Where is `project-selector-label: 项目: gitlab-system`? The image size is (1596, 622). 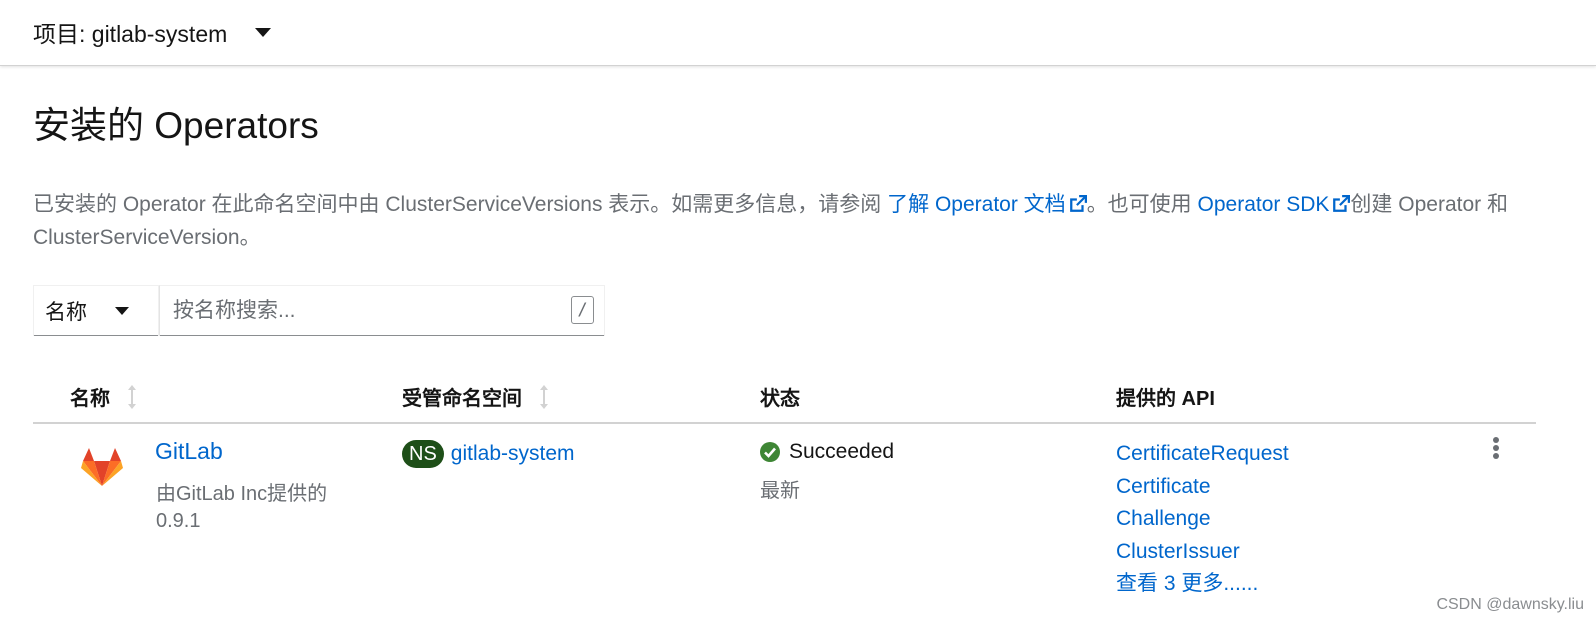
project-selector-label: 项目: gitlab-system is located at coordinates (130, 34).